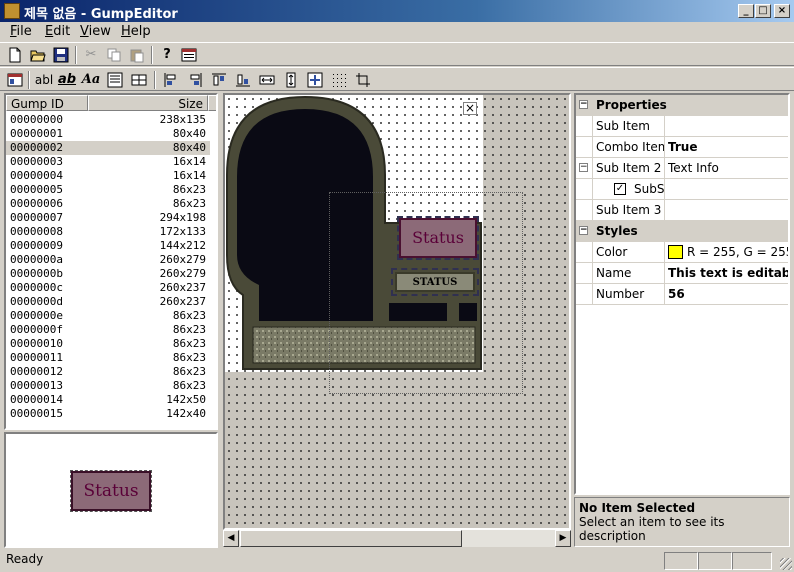 Image resolution: width=794 pixels, height=572 pixels. I want to click on list-item: 00000007 294x198, so click(108, 218).